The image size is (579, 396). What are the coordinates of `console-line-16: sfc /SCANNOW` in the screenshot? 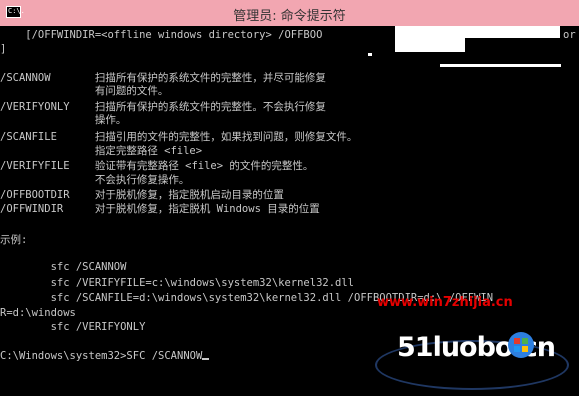 It's located at (63, 267).